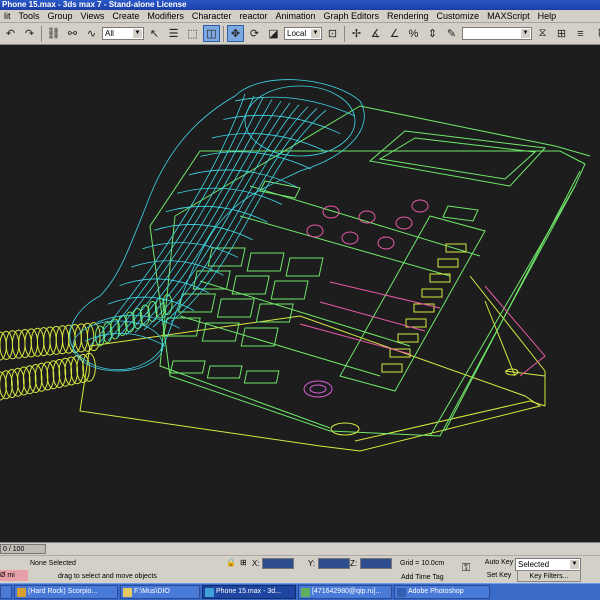 Image resolution: width=600 pixels, height=600 pixels. I want to click on snap-toggle-icon: ∡, so click(375, 33).